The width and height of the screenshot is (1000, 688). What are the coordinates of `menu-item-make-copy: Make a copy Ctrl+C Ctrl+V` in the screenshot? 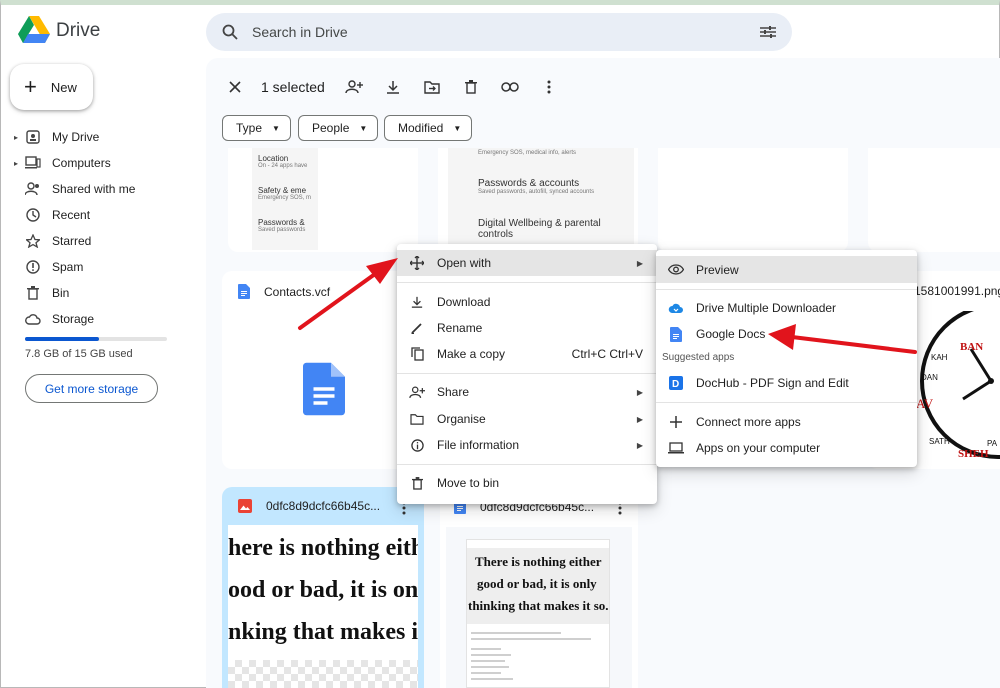 It's located at (527, 354).